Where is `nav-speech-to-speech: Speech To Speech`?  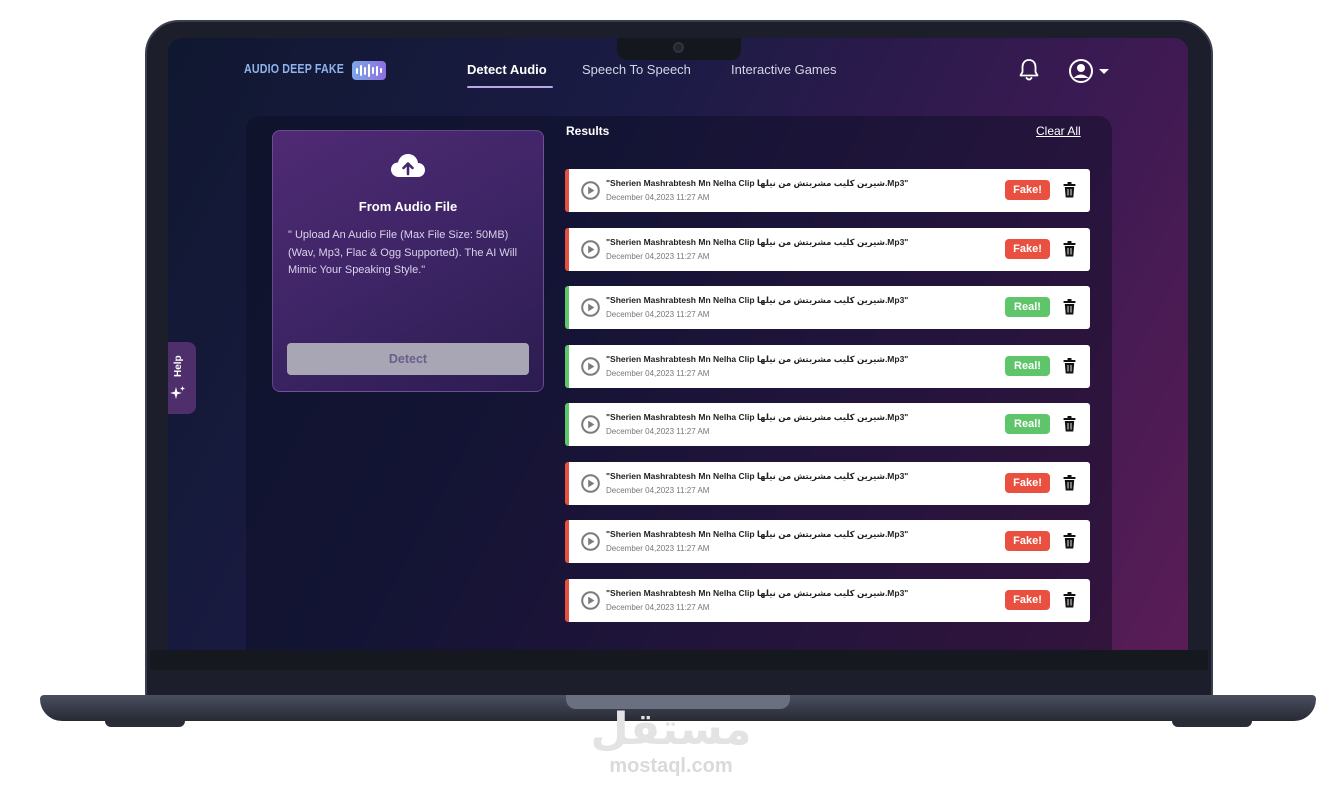
nav-speech-to-speech: Speech To Speech is located at coordinates (636, 69).